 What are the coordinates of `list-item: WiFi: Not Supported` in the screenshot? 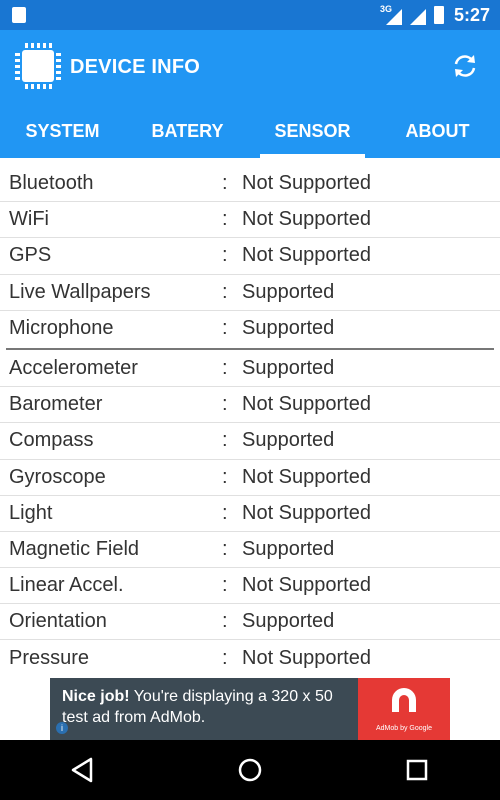 It's located at (250, 220).